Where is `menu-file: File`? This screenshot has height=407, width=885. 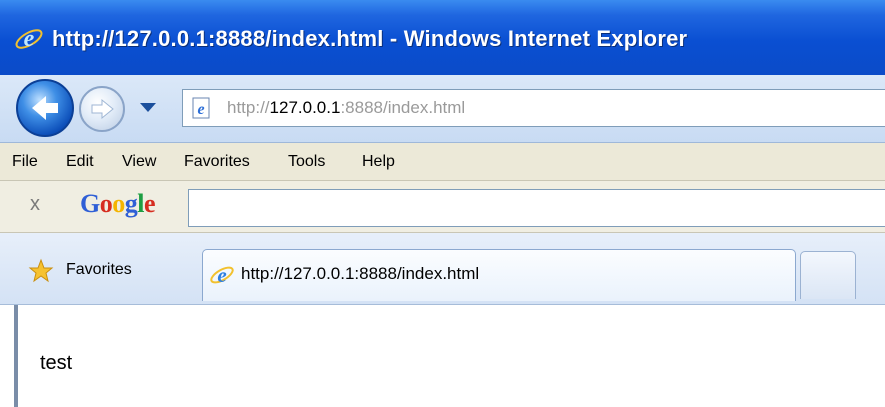 menu-file: File is located at coordinates (25, 162).